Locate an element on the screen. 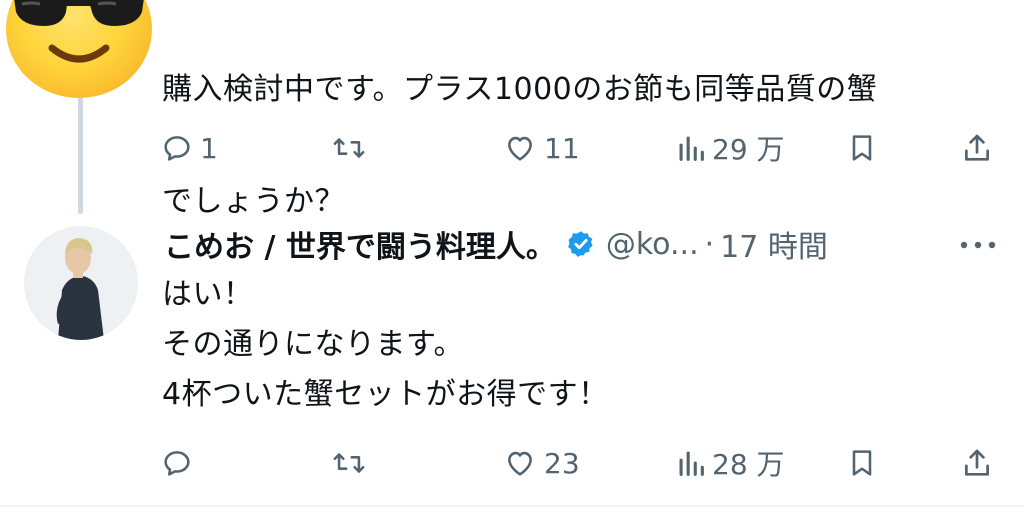 The width and height of the screenshot is (1024, 519). view-count: 28 万 is located at coordinates (748, 464).